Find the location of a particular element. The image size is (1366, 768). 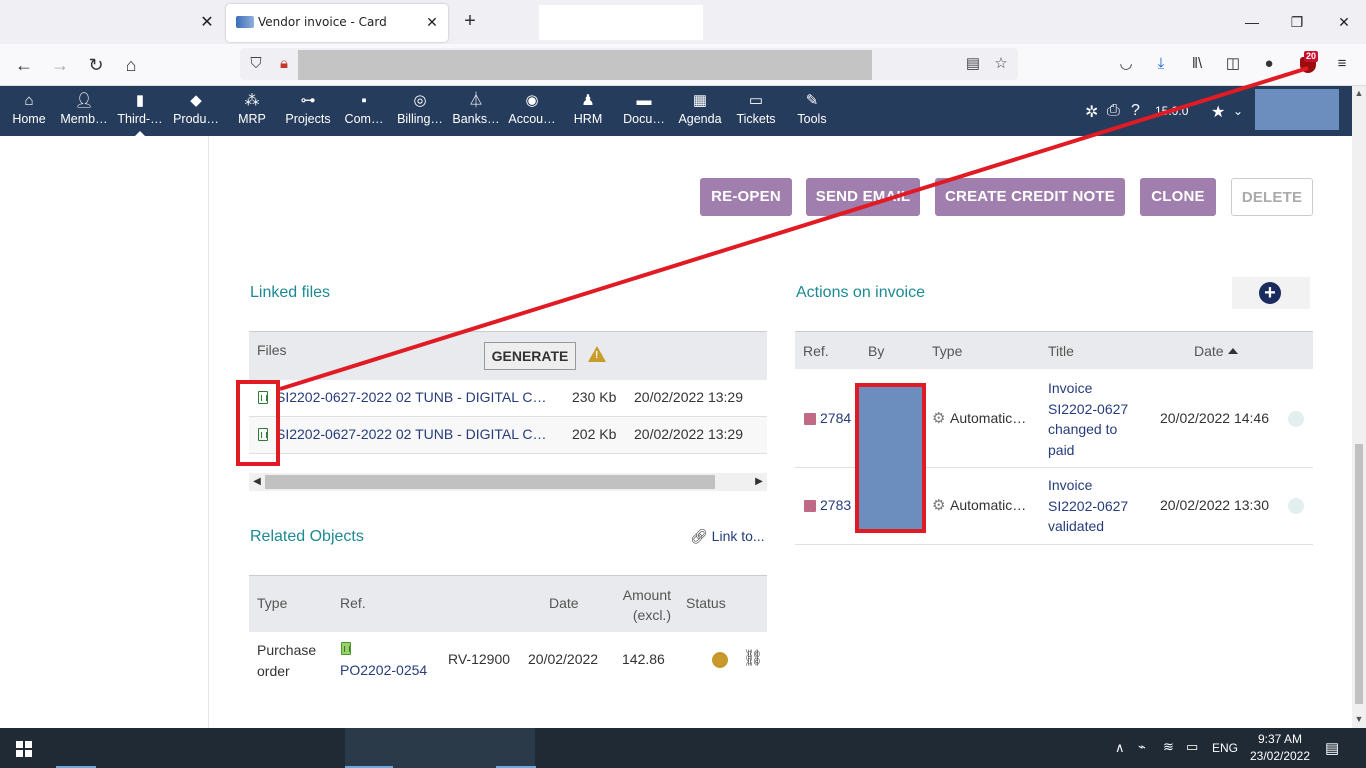

tab-close-icon: ✕ is located at coordinates (432, 22).